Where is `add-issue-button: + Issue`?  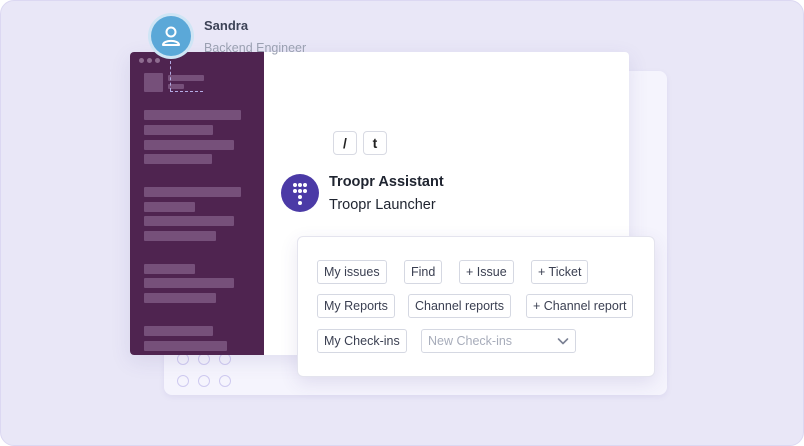
add-issue-button: + Issue is located at coordinates (486, 272).